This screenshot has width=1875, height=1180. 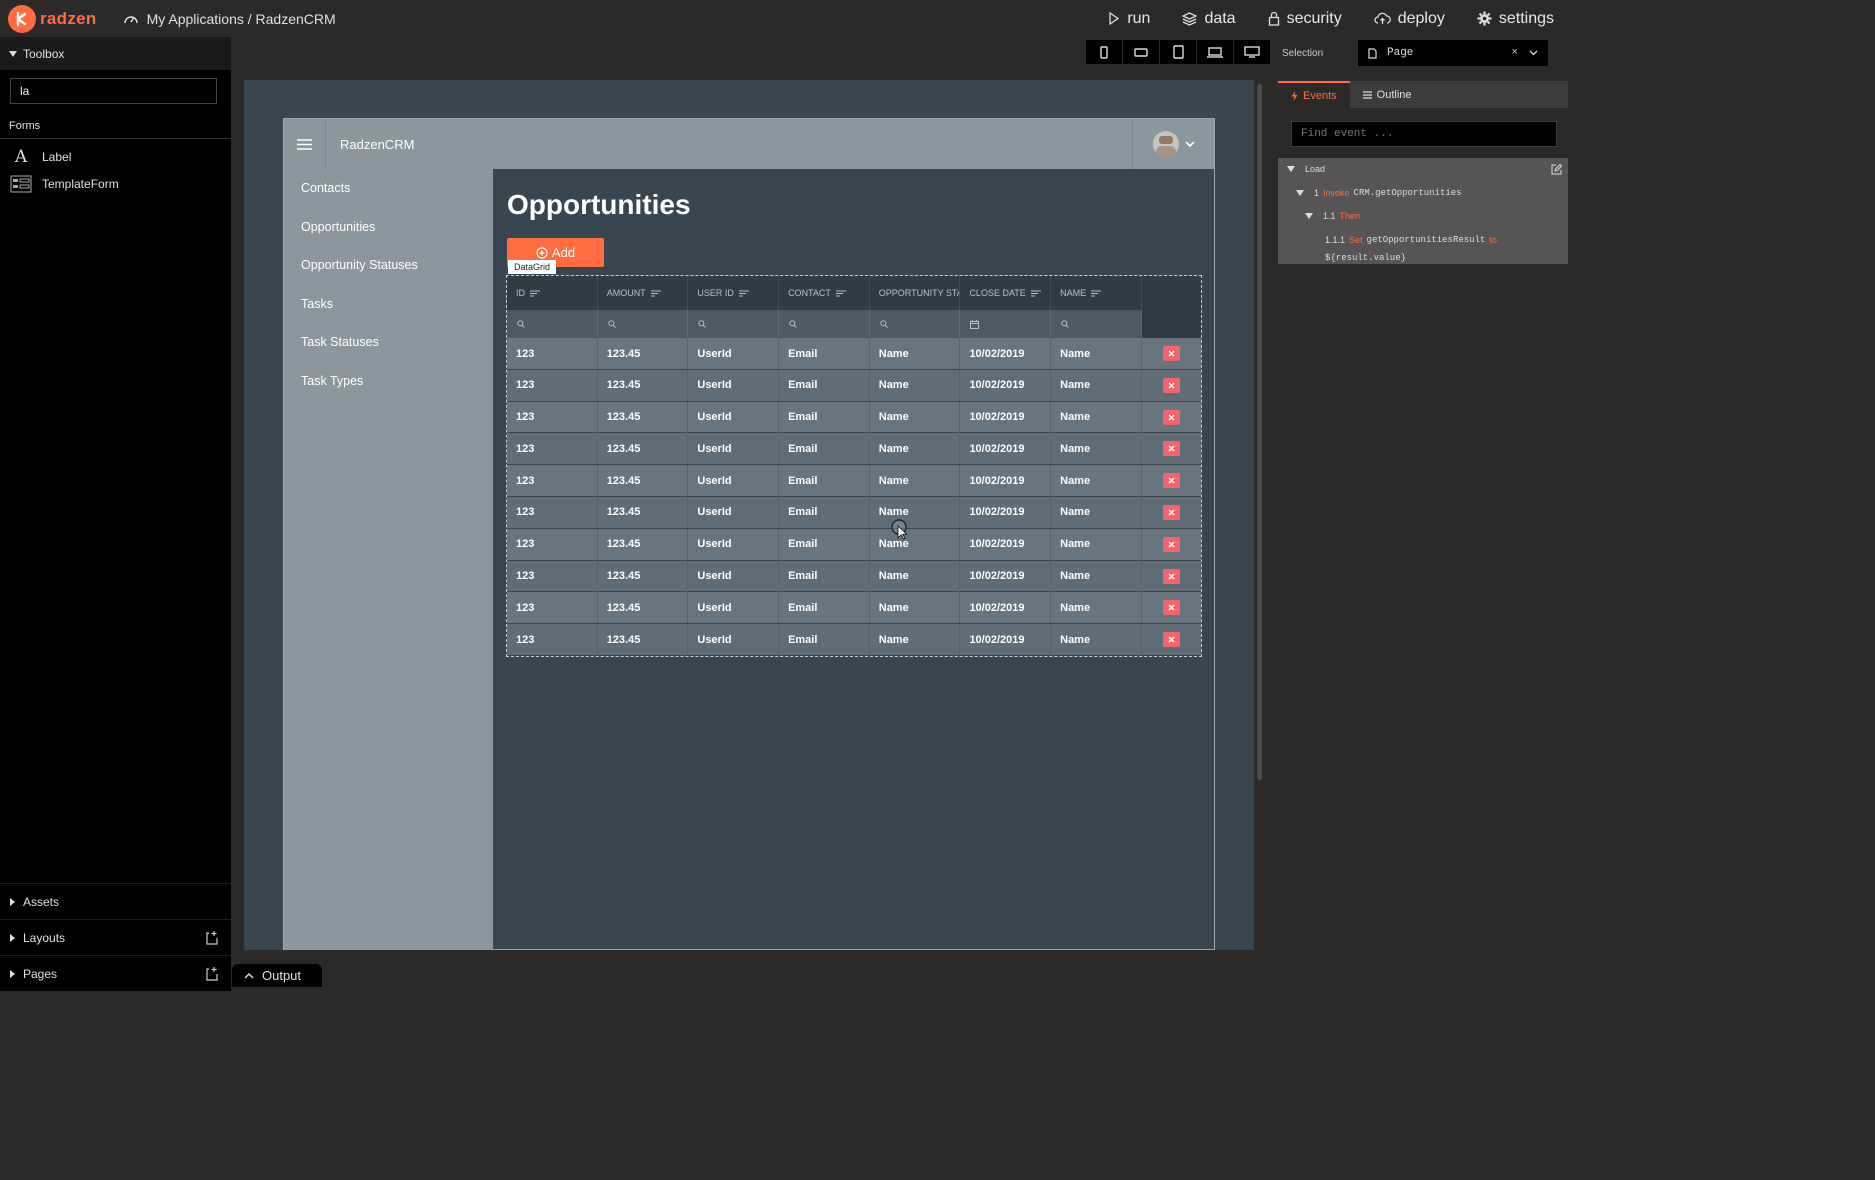 What do you see at coordinates (552, 293) in the screenshot?
I see `column-header-id: ID` at bounding box center [552, 293].